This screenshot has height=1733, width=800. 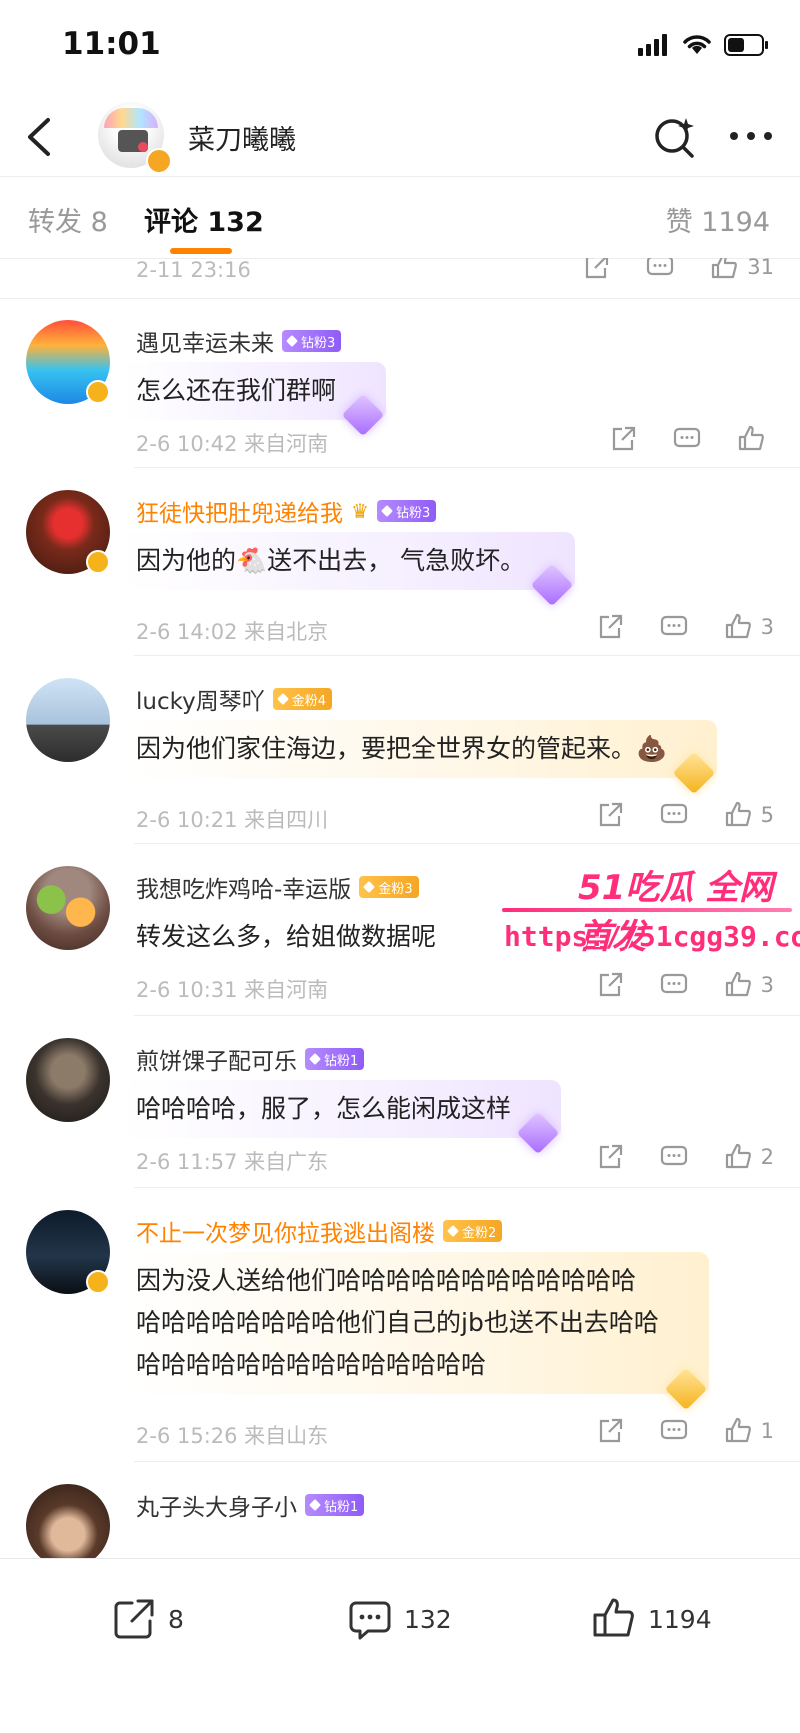 I want to click on comment-text-line: 哈哈哈哈哈哈哈哈哈哈哈哈哈哈, so click(x=311, y=1364).